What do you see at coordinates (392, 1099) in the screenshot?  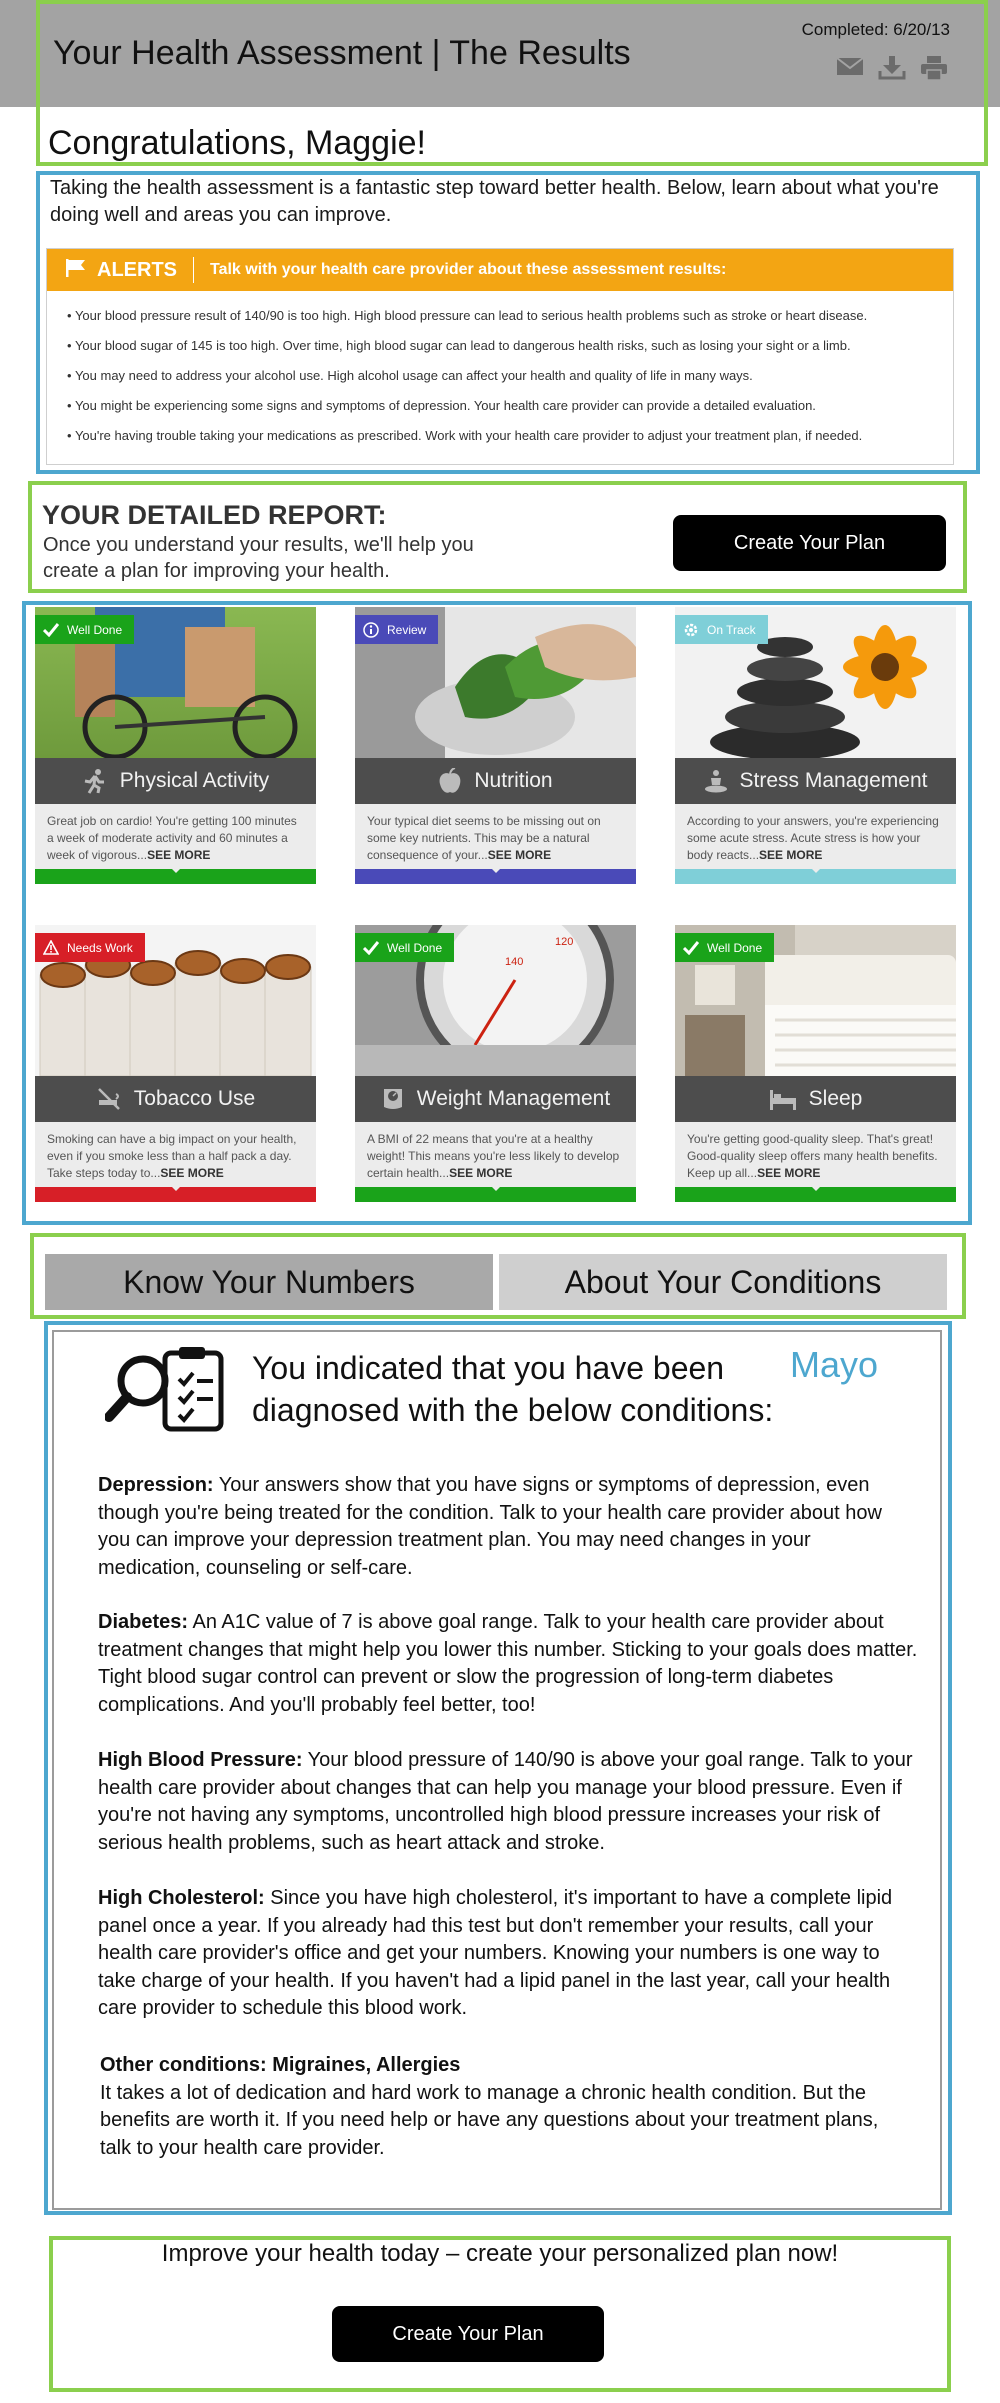 I see `scale-icon` at bounding box center [392, 1099].